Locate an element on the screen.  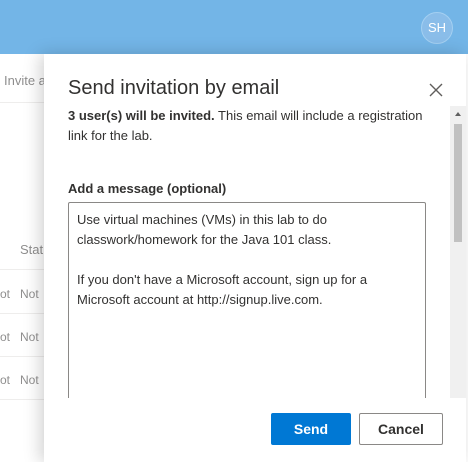
scroll-up-button is located at coordinates (458, 114).